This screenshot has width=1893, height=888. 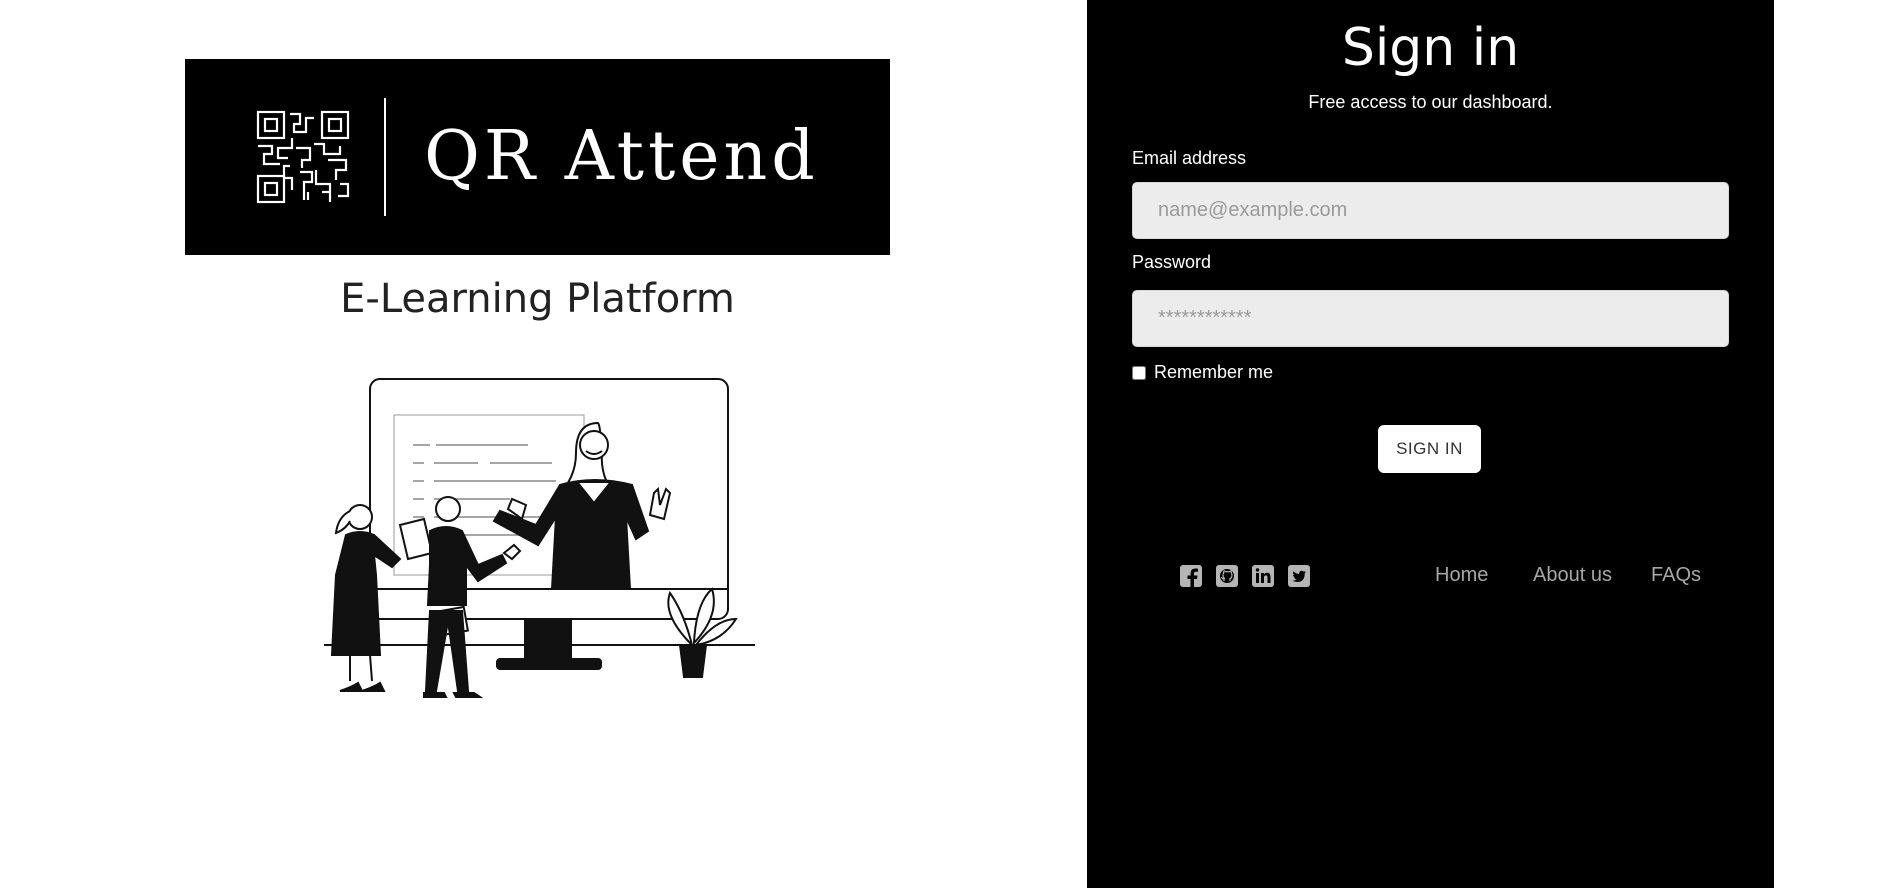 What do you see at coordinates (1263, 576) in the screenshot?
I see `linkedin-icon` at bounding box center [1263, 576].